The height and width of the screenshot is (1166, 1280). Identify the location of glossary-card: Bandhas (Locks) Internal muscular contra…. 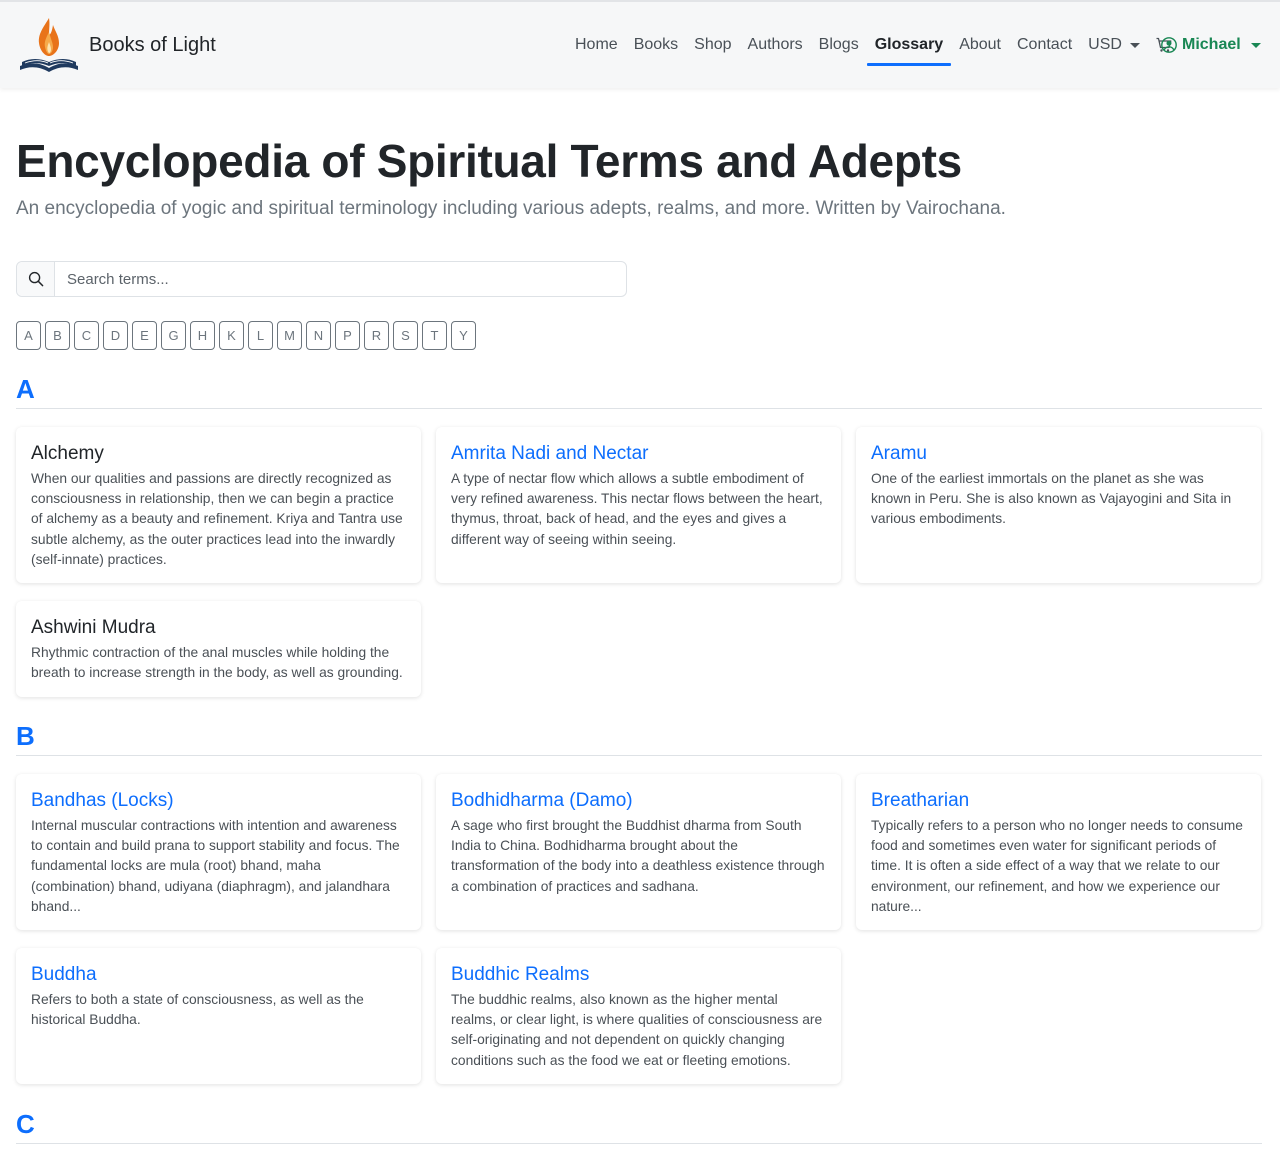
(218, 852).